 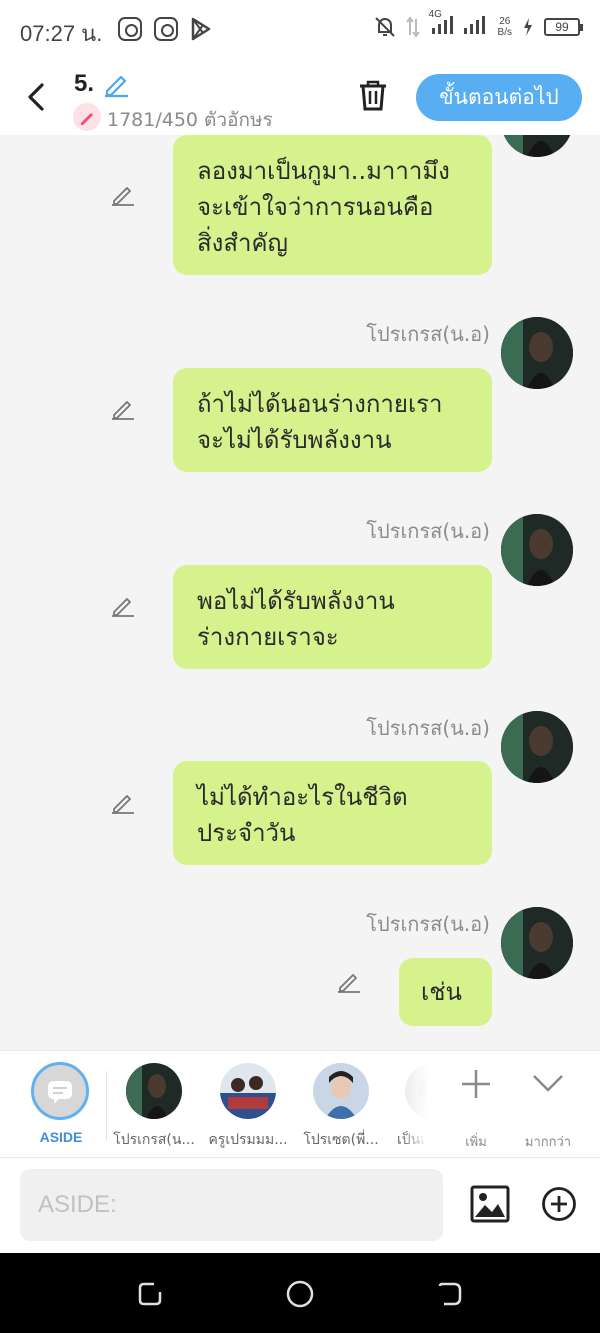 I want to click on speech-bubble-icon, so click(x=60, y=1092).